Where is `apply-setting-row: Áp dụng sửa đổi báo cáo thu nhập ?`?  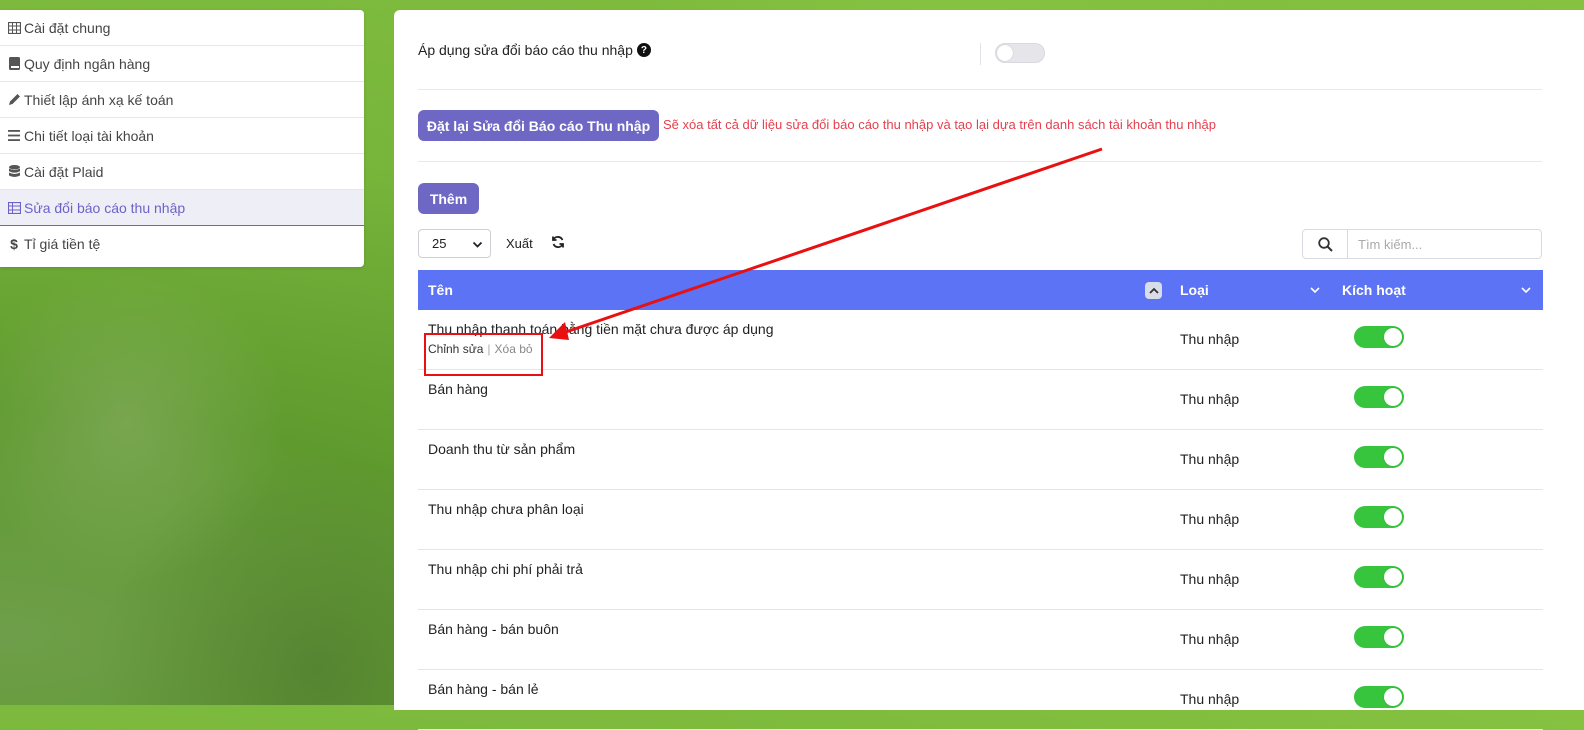
apply-setting-row: Áp dụng sửa đổi báo cáo thu nhập ? is located at coordinates (534, 50).